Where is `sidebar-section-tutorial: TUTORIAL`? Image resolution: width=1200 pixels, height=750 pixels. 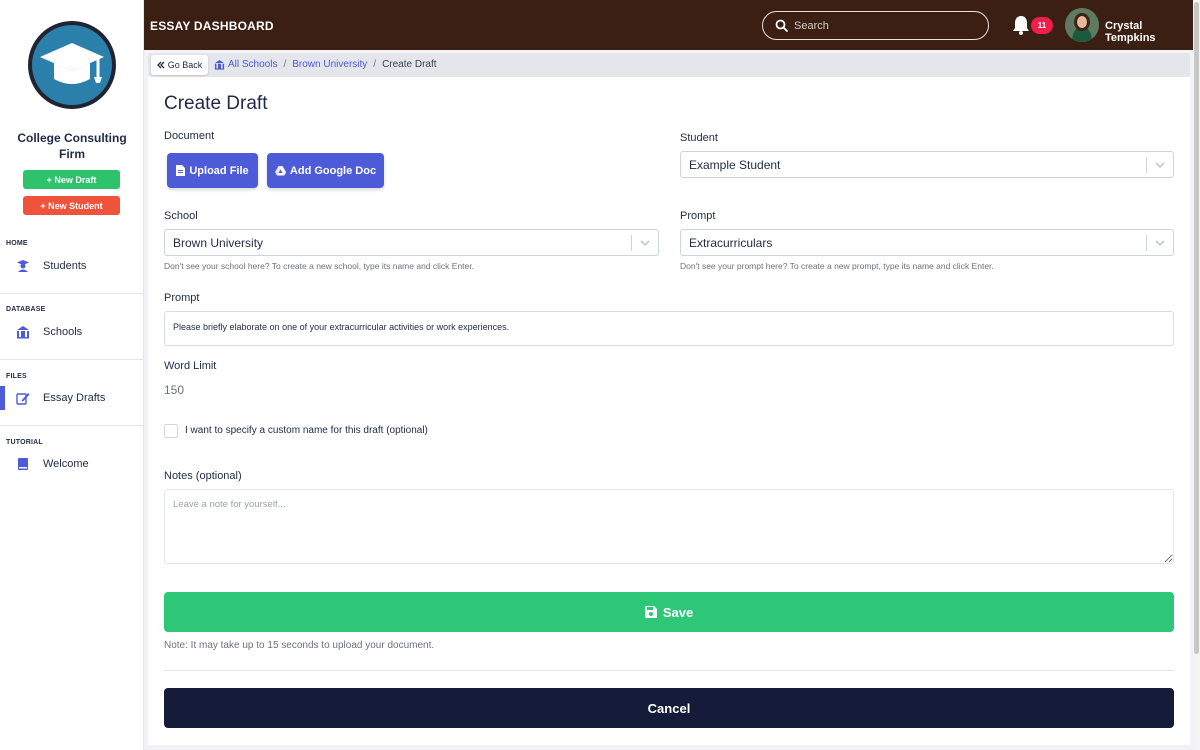 sidebar-section-tutorial: TUTORIAL is located at coordinates (24, 442).